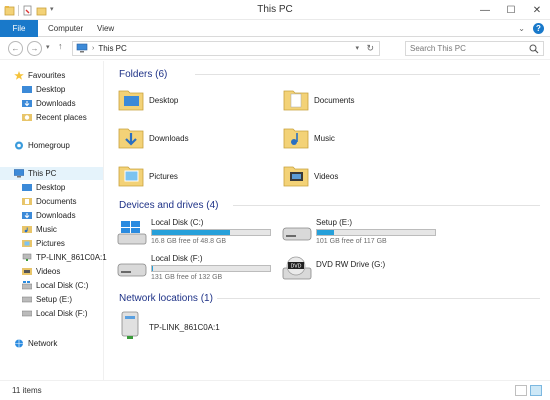 The image size is (550, 400). I want to click on drive-tile-setup-e: Setup (E:) 101 GB free of 117 GB, so click(367, 233).